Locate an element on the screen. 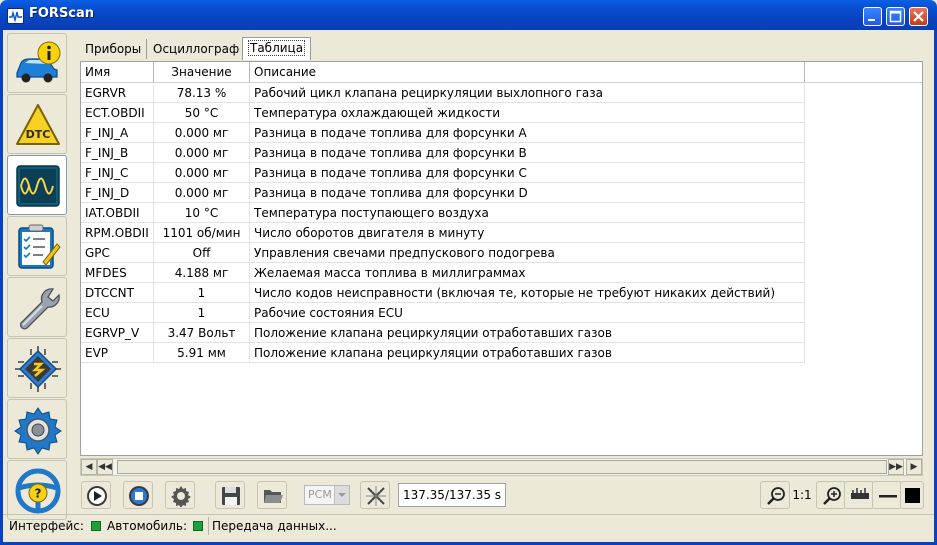  cell-description: Разница в подаче топлива для форсунки C is located at coordinates (527, 173).